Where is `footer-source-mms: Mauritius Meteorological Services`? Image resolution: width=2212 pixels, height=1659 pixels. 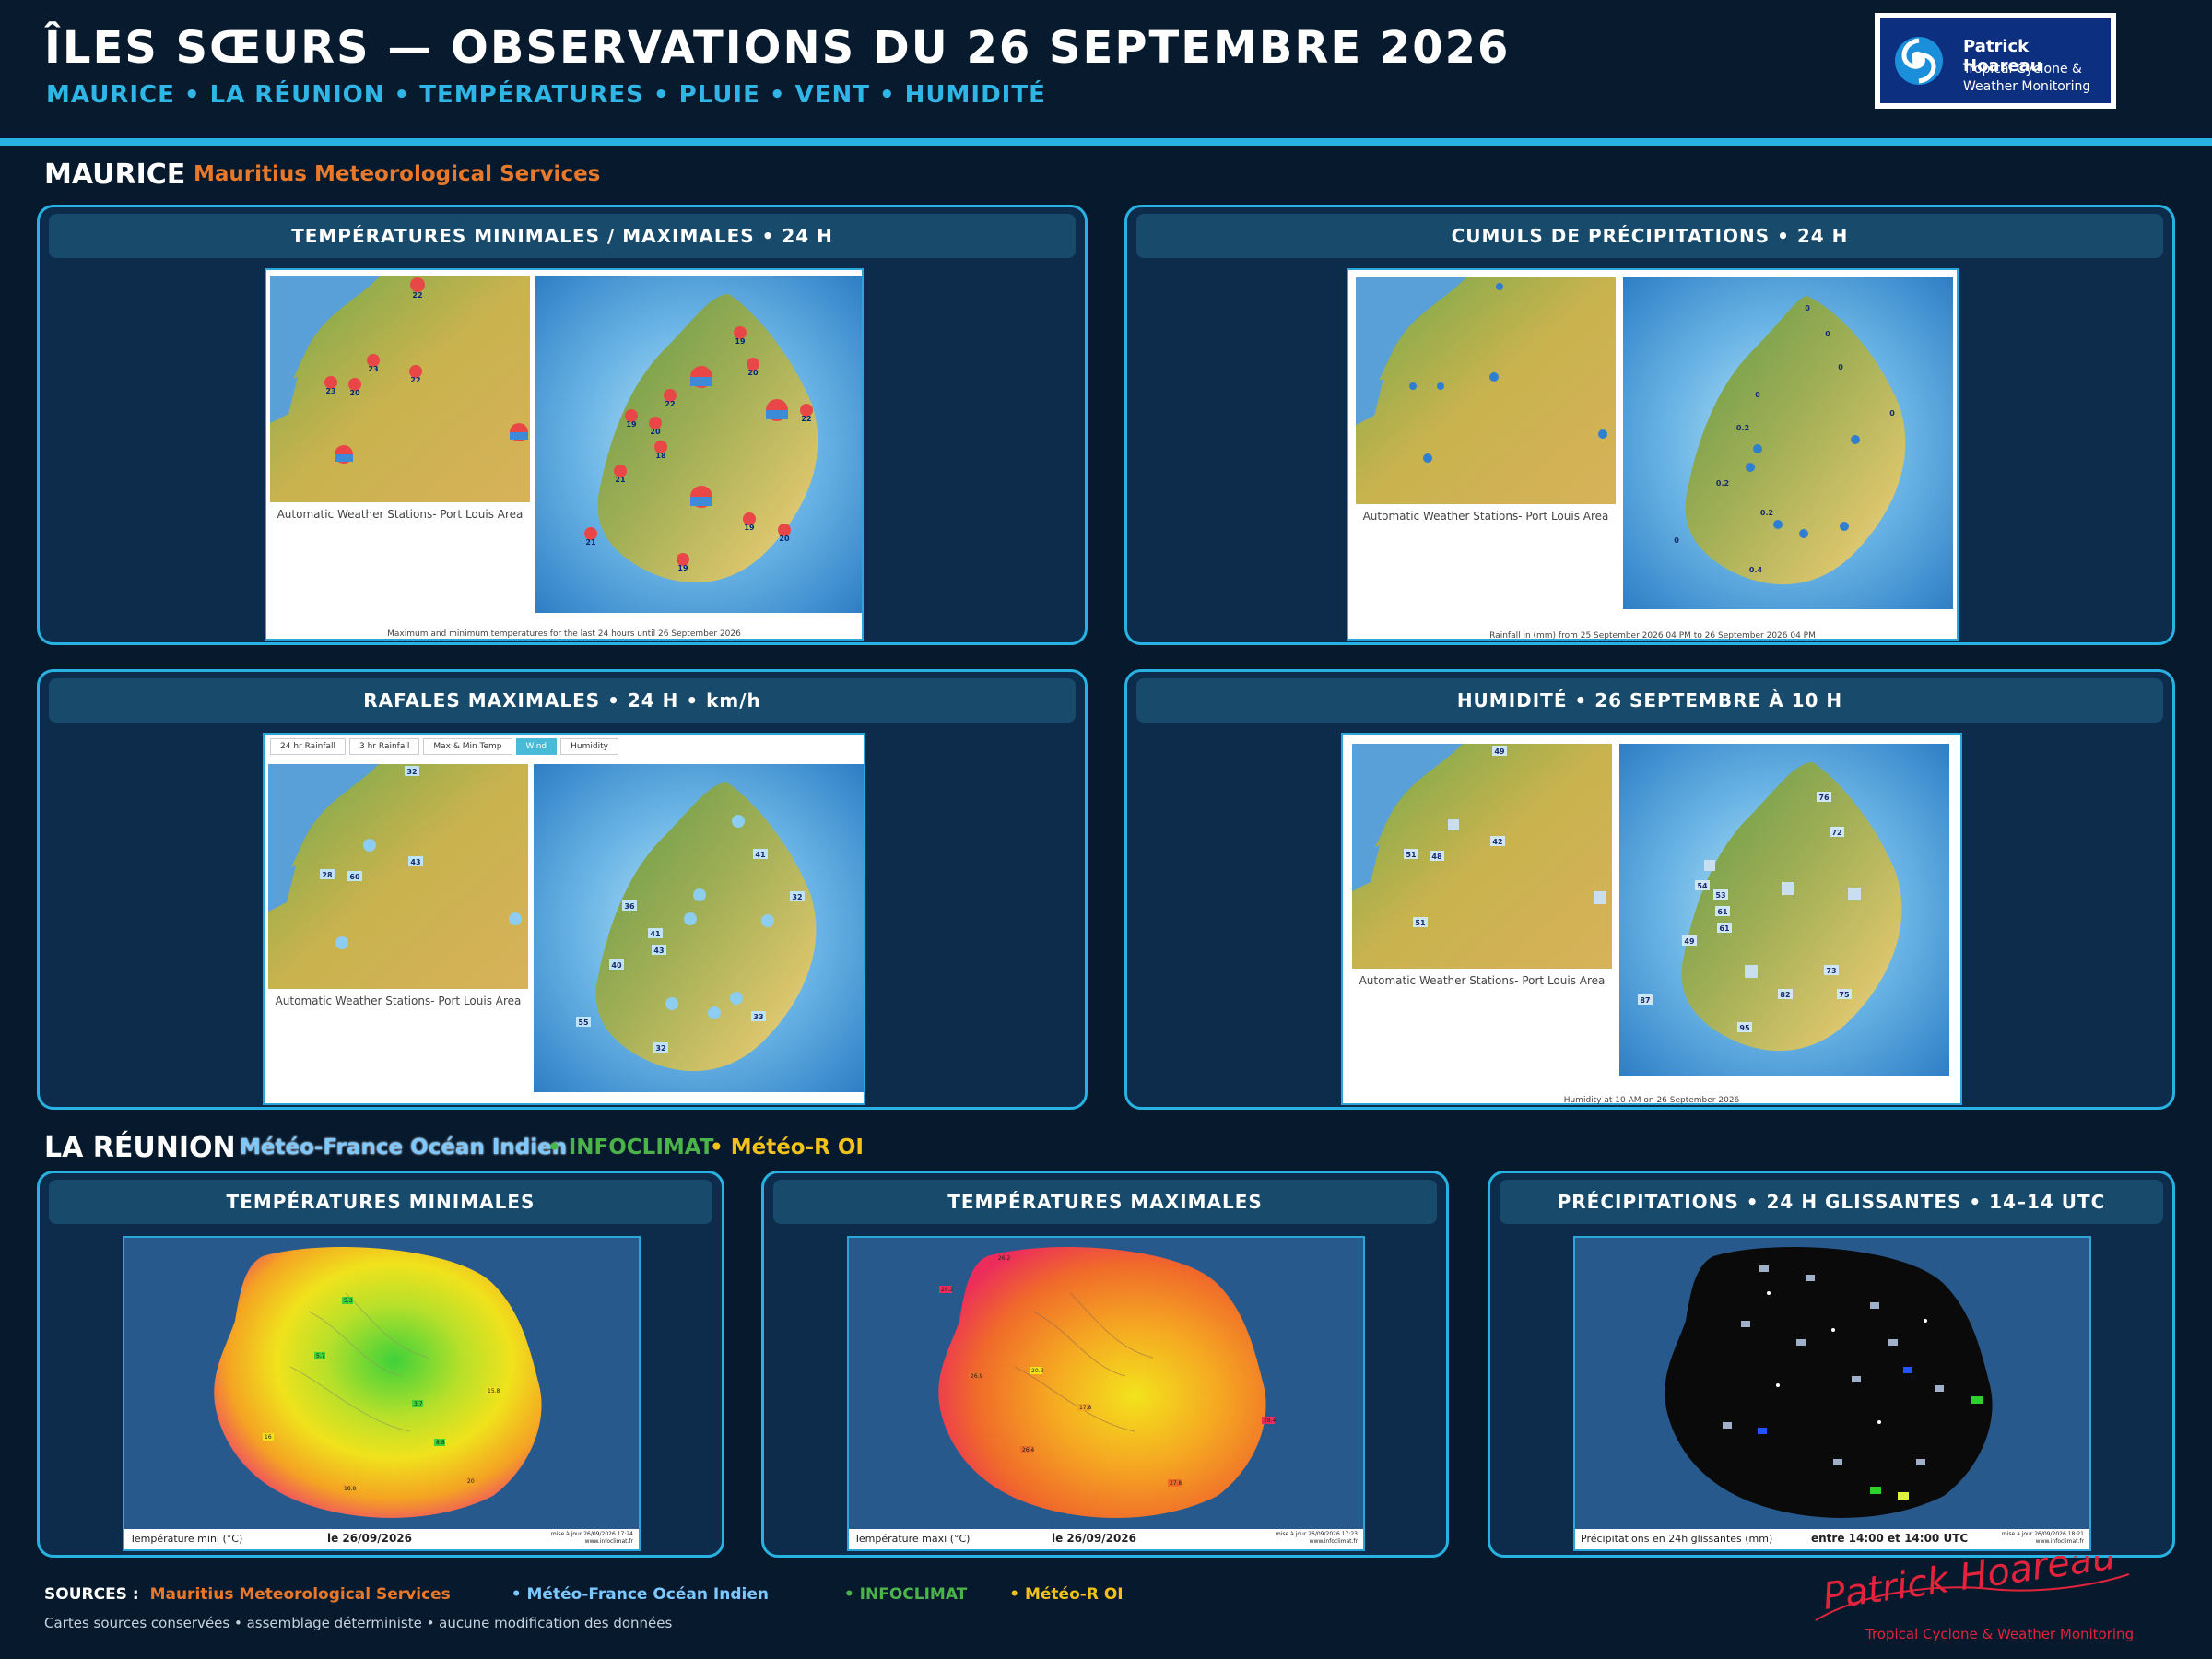
footer-source-mms: Mauritius Meteorological Services is located at coordinates (300, 1594).